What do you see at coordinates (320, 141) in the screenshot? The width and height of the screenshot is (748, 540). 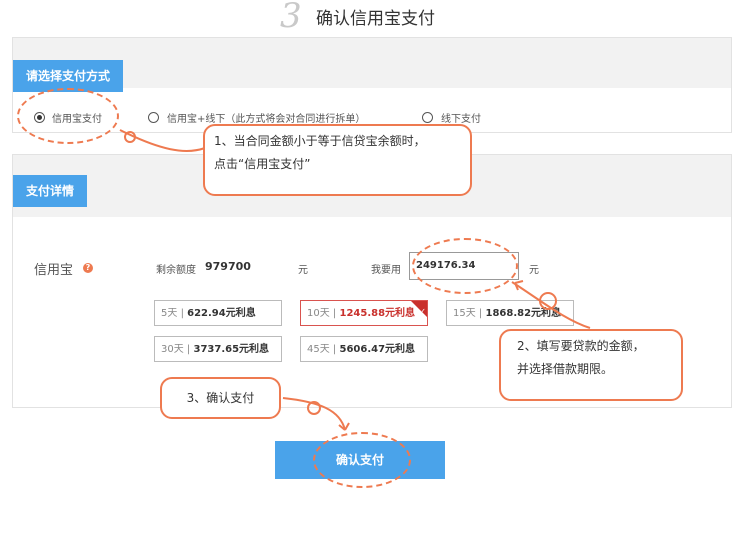 I see `callout-1-line-1: 1、当合同金额小于等于信贷宝余额时，` at bounding box center [320, 141].